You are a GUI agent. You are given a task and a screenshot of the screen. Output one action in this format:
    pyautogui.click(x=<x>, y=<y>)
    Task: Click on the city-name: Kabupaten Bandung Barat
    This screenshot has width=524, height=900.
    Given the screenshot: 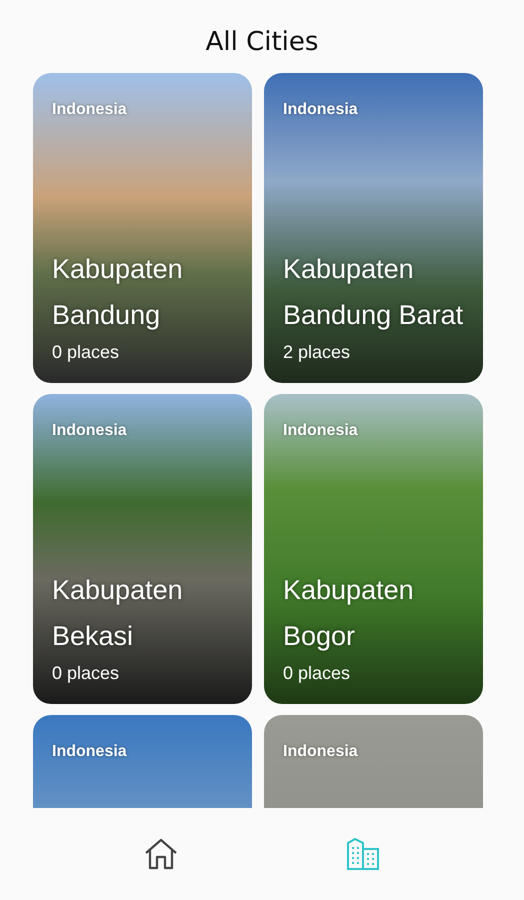 What is the action you would take?
    pyautogui.click(x=373, y=292)
    